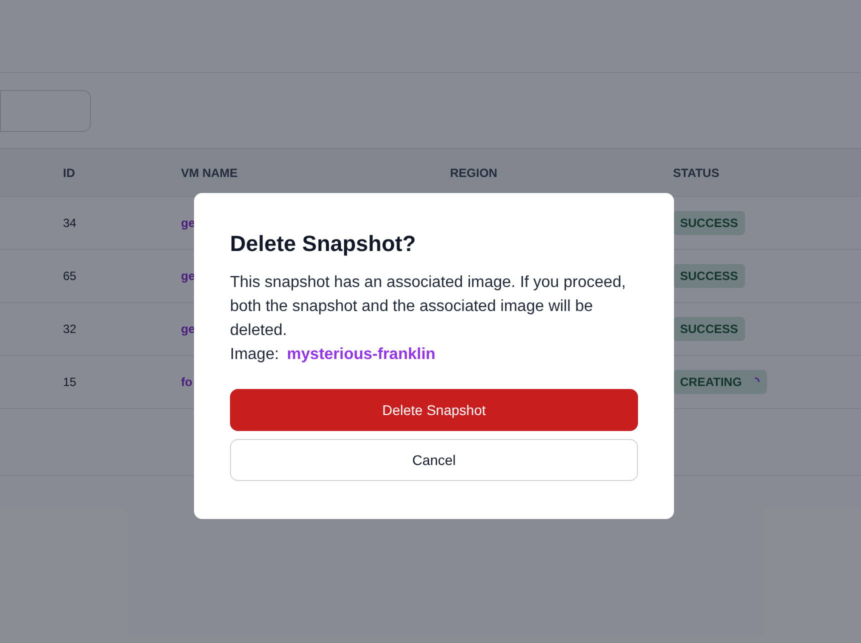 The image size is (861, 643). Describe the element at coordinates (696, 173) in the screenshot. I see `column-header: STATUS` at that location.